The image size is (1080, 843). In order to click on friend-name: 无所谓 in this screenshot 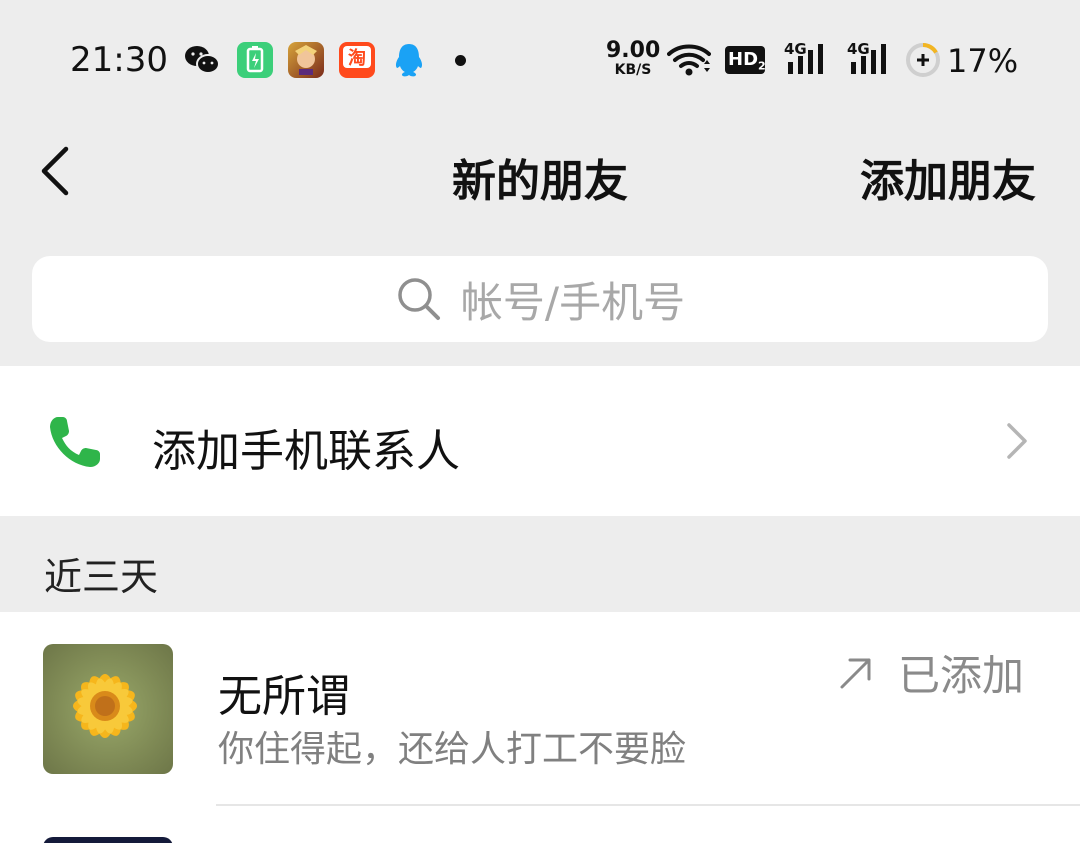, I will do `click(284, 696)`.